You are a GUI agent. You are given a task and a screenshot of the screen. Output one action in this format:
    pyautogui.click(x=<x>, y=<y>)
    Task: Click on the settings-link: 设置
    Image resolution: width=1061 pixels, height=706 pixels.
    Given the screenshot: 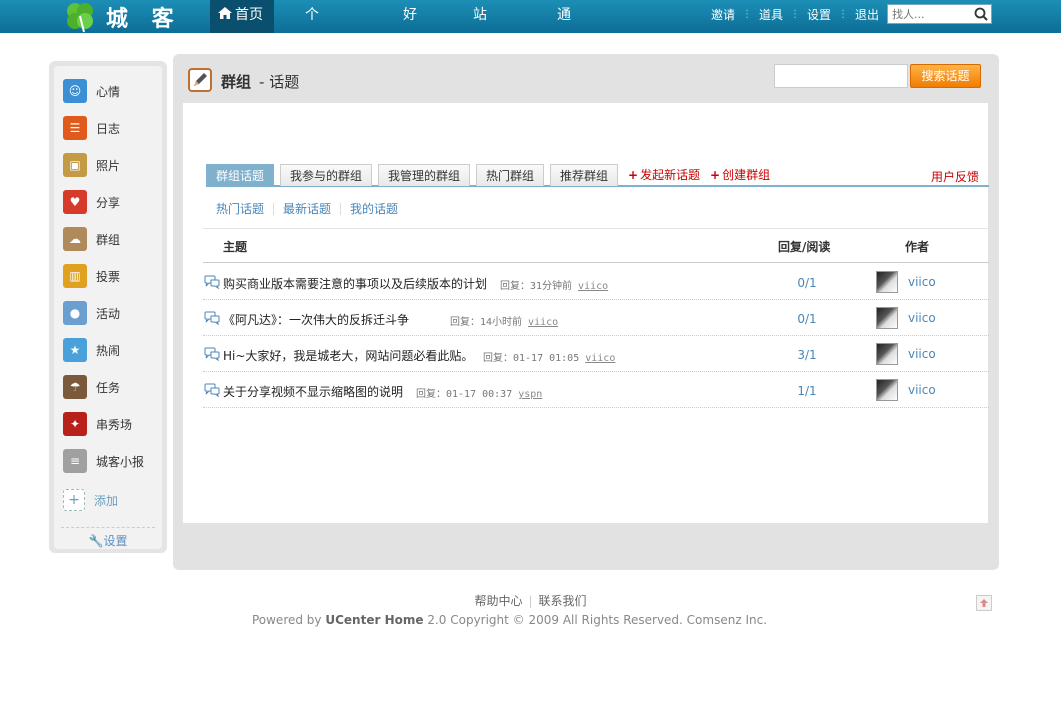 What is the action you would take?
    pyautogui.click(x=819, y=14)
    